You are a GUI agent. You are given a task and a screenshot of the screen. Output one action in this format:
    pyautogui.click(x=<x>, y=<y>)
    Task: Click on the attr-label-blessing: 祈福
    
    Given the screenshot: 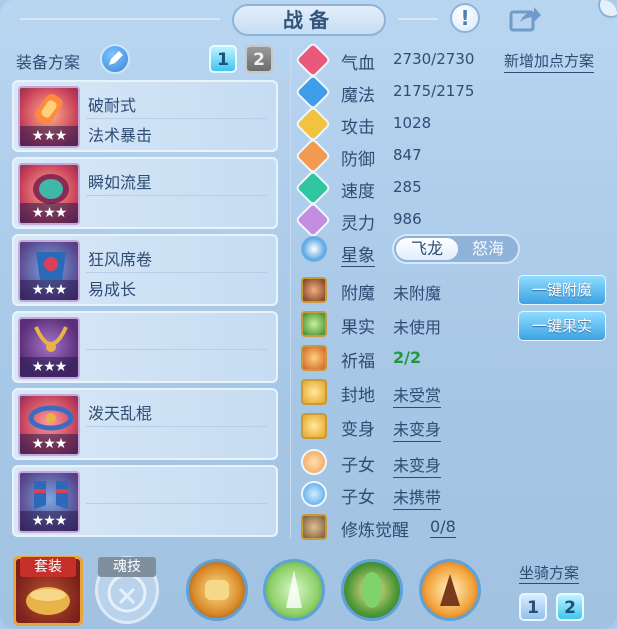 What is the action you would take?
    pyautogui.click(x=358, y=362)
    